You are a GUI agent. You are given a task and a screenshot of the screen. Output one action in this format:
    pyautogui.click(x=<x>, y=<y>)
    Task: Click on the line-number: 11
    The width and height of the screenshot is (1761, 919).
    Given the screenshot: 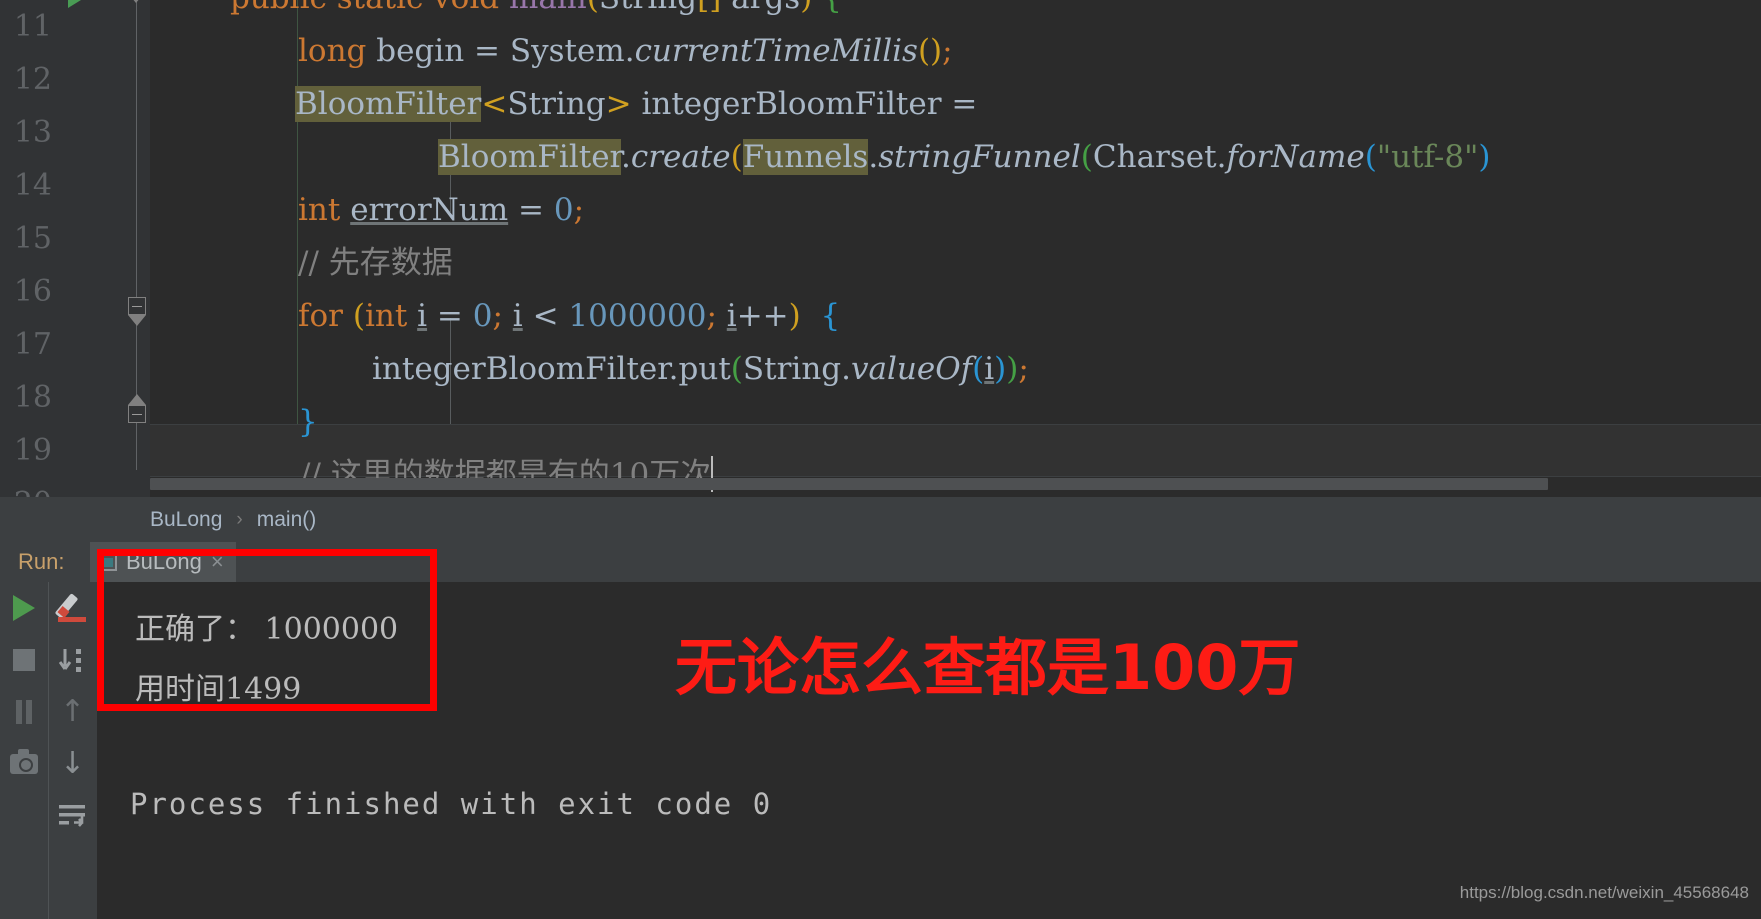 What is the action you would take?
    pyautogui.click(x=32, y=26)
    